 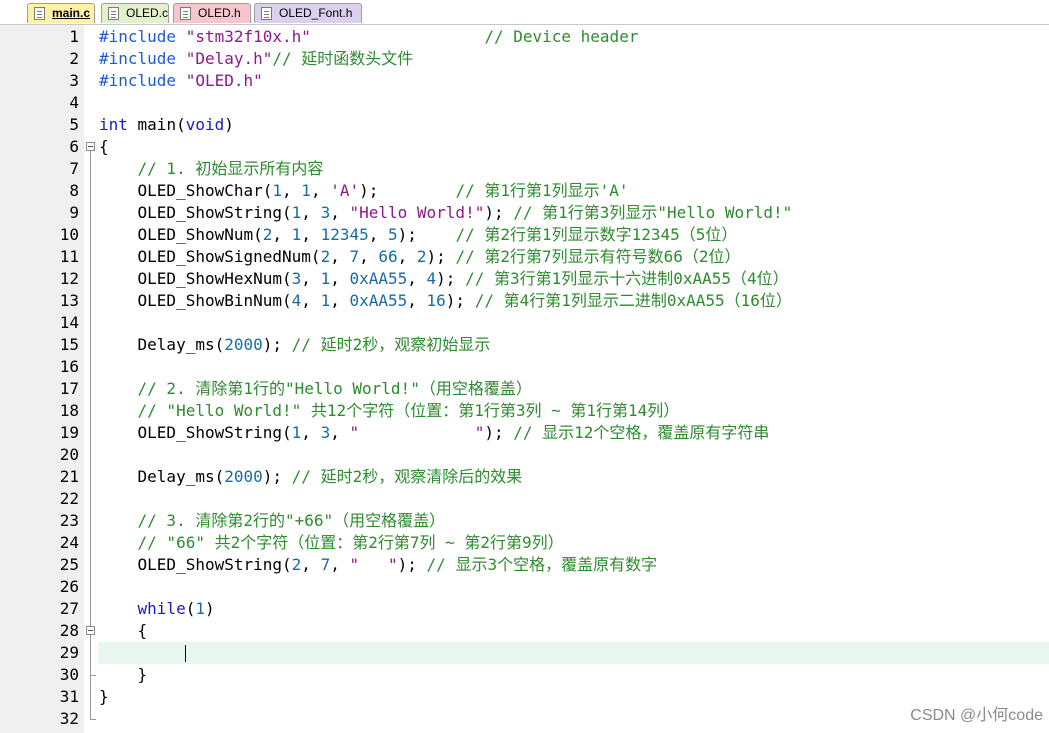 What do you see at coordinates (69, 608) in the screenshot?
I see `line-number: 27` at bounding box center [69, 608].